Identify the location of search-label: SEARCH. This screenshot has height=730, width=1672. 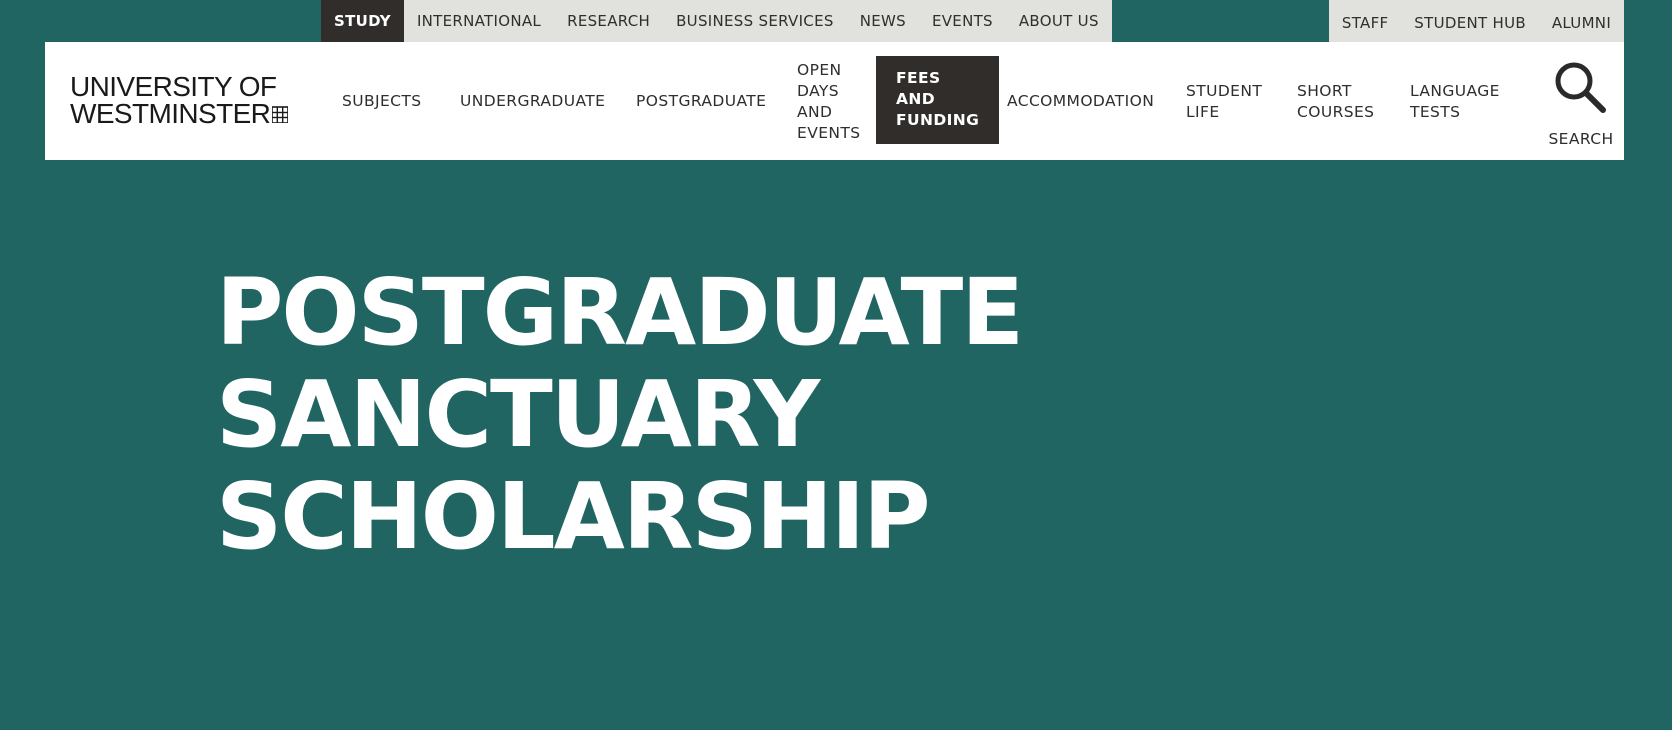
(1581, 139).